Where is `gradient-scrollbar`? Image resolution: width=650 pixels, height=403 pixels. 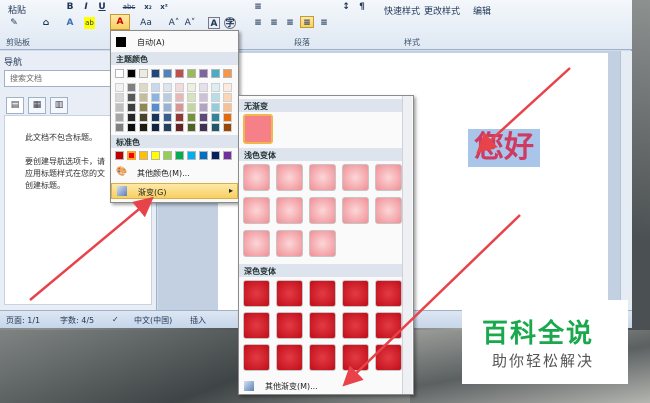
gradient-scrollbar is located at coordinates (407, 245).